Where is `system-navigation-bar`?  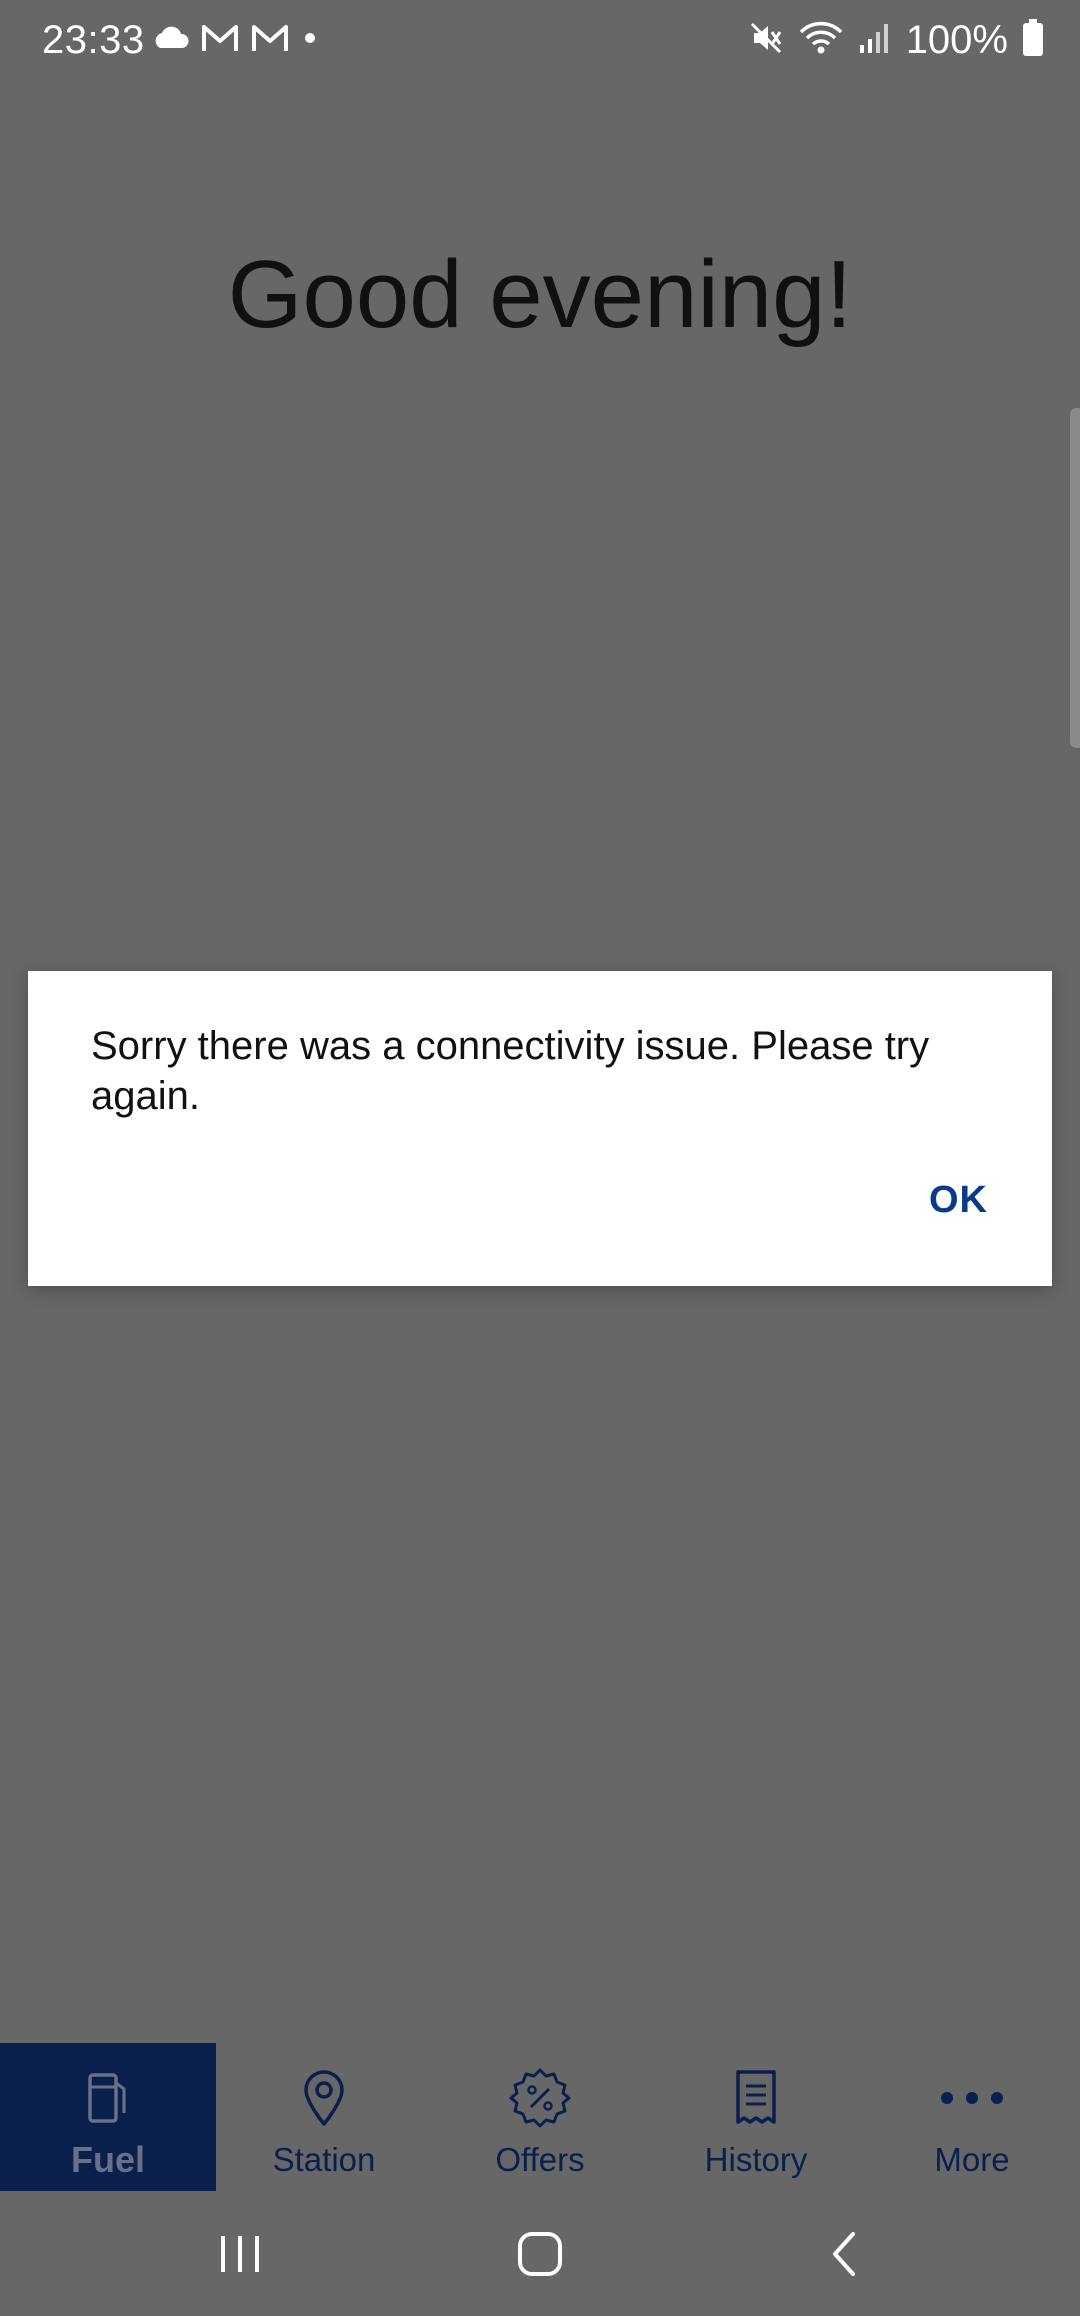
system-navigation-bar is located at coordinates (540, 2253).